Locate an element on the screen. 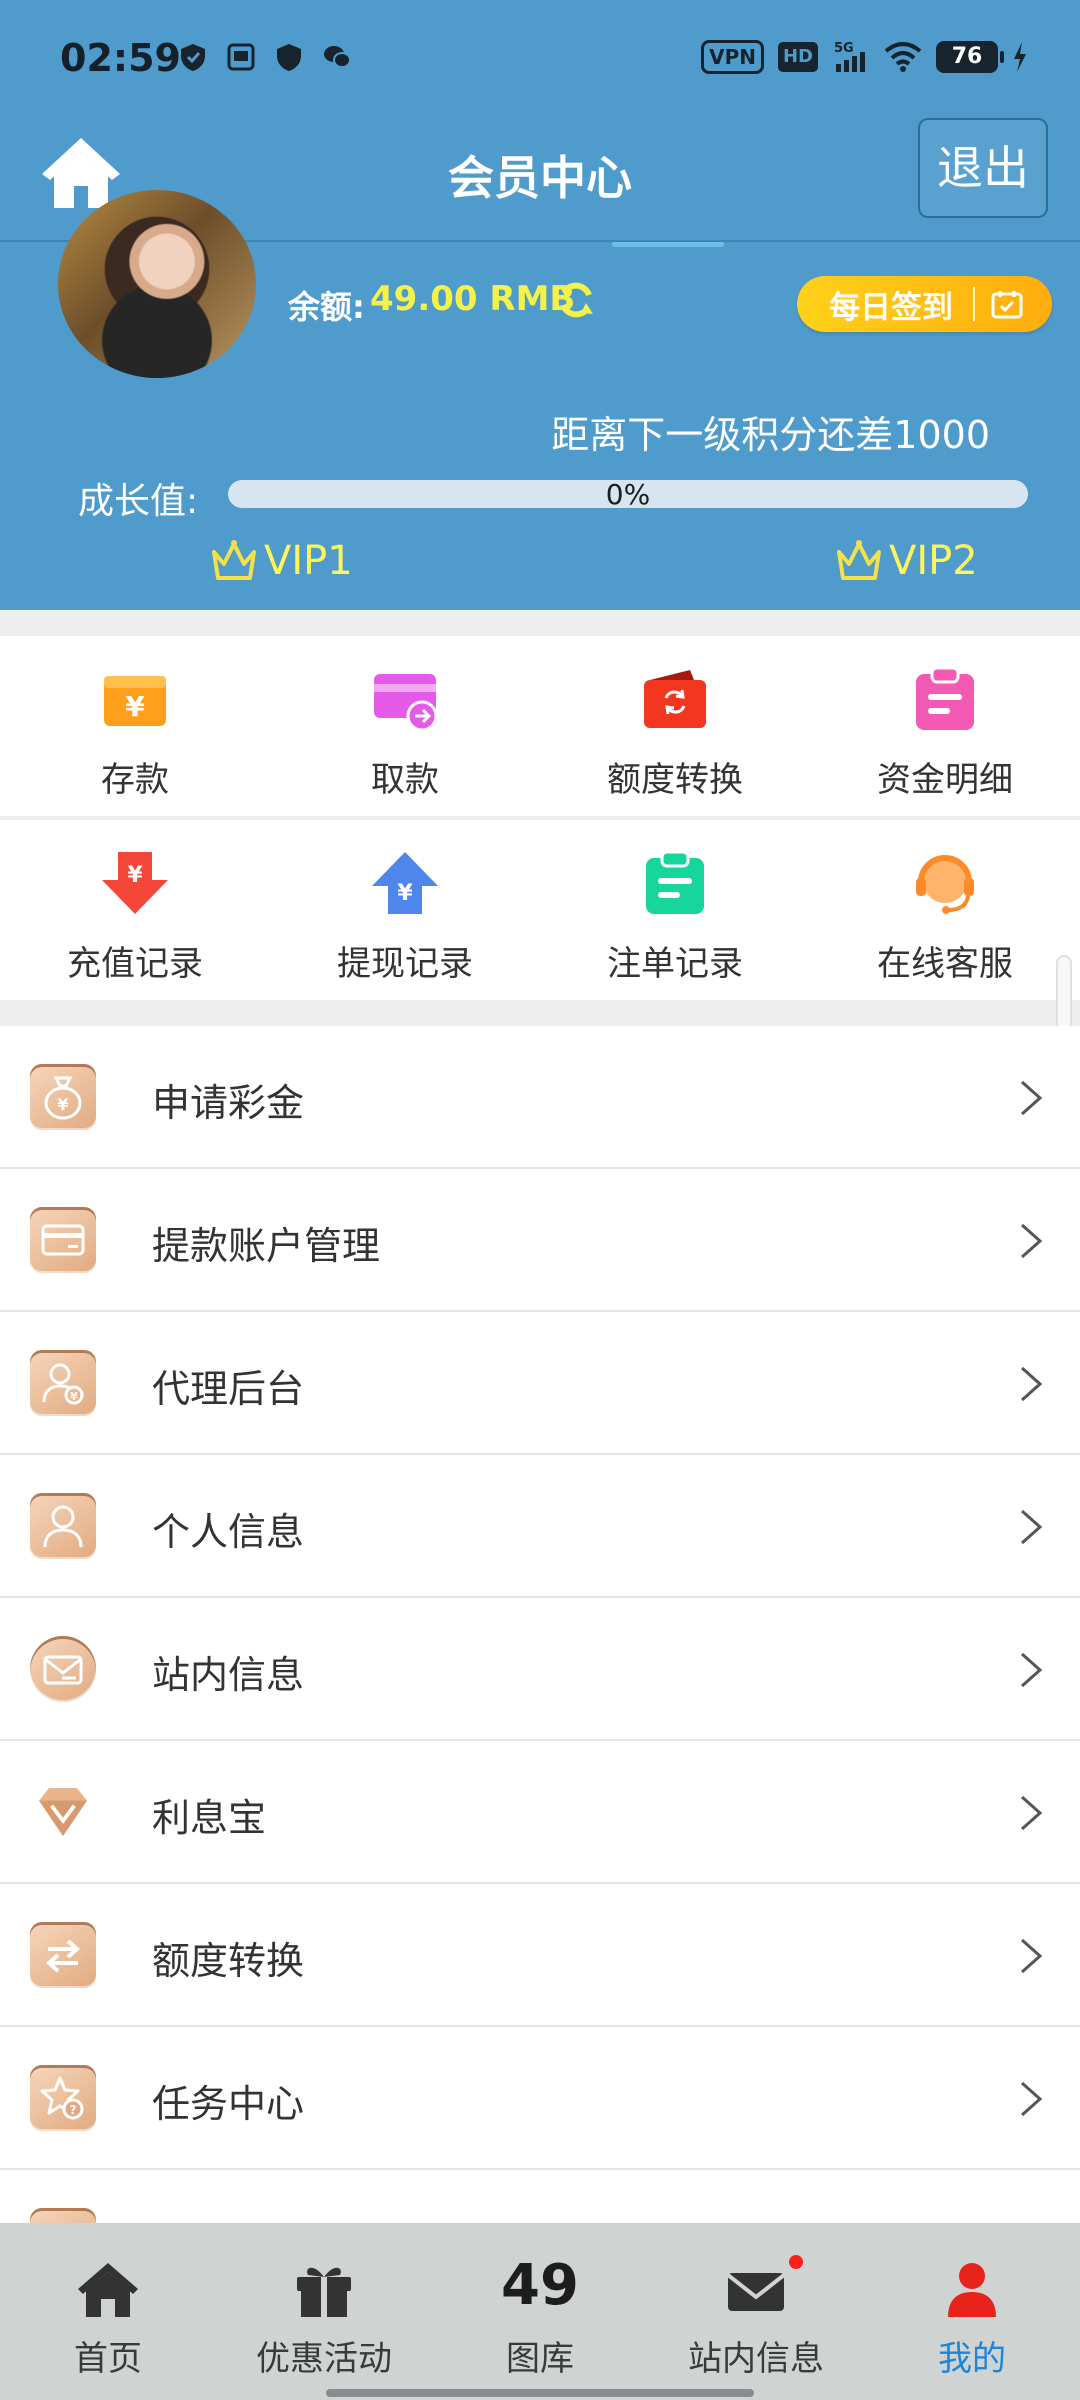 This screenshot has height=2400, width=1080. current-vip-level: VIP1 is located at coordinates (281, 561).